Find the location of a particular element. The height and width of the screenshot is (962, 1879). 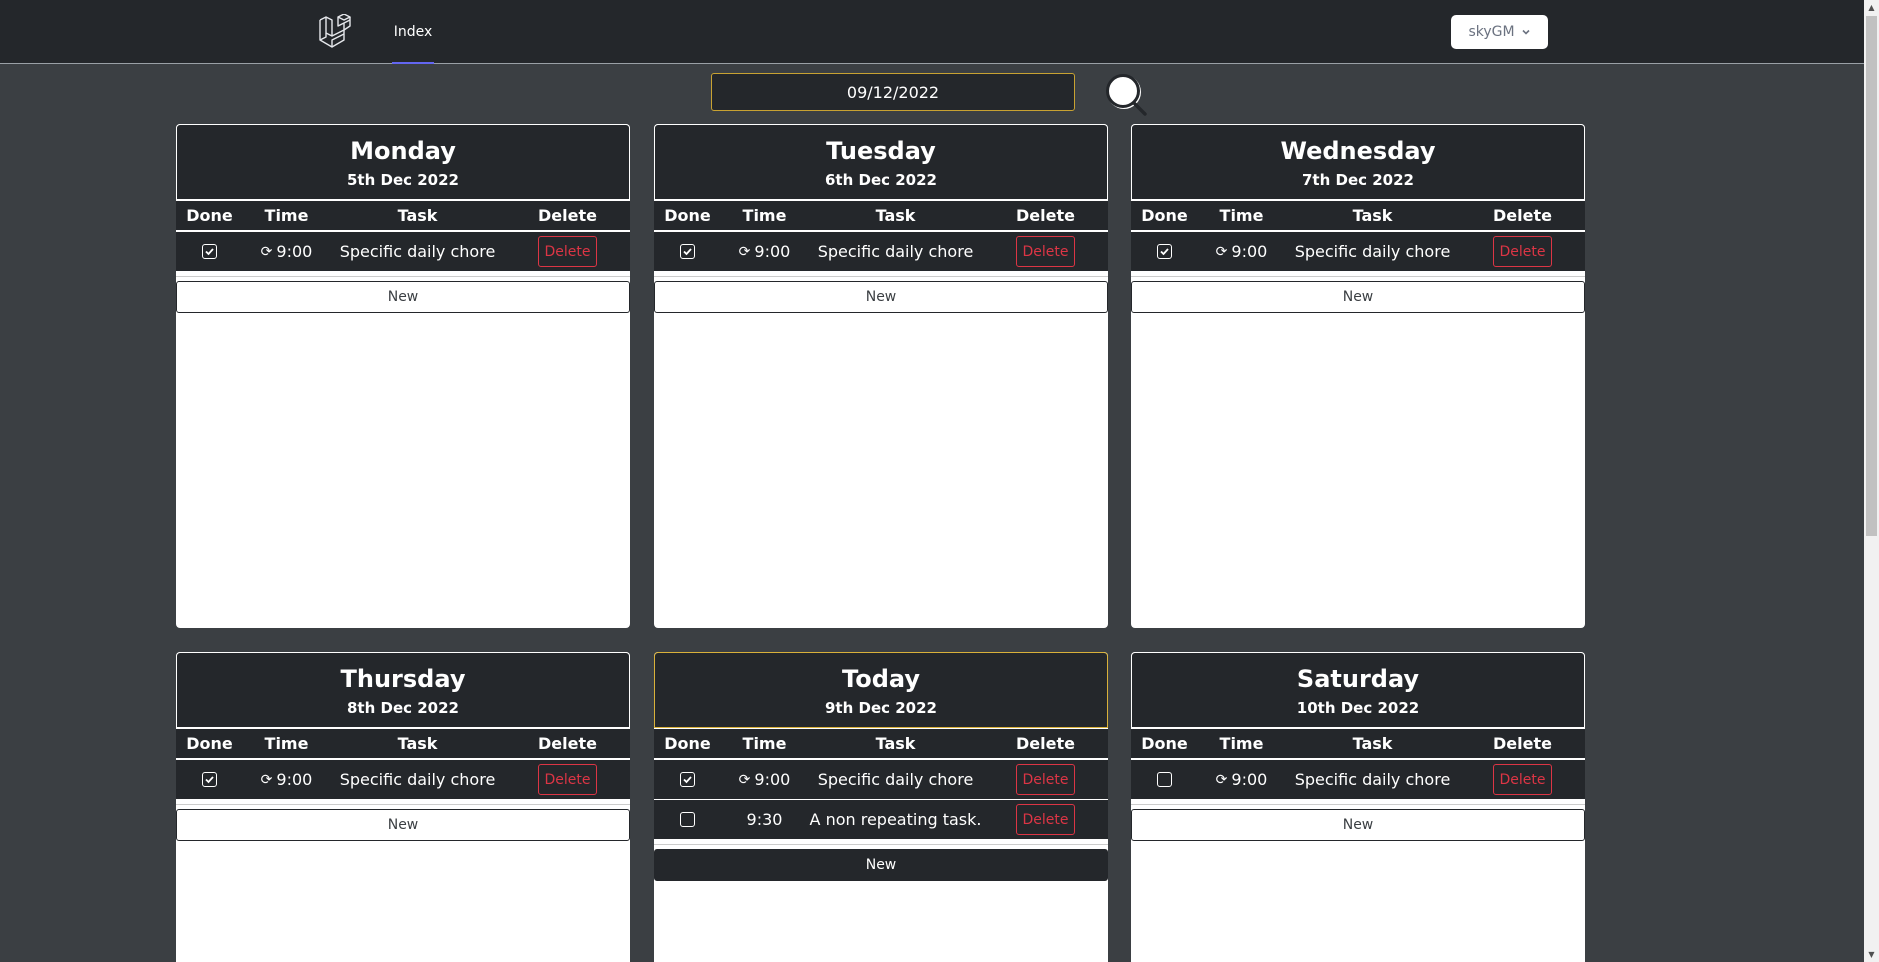

table-row: 9:30 A non repeating task. Delete is located at coordinates (881, 820).